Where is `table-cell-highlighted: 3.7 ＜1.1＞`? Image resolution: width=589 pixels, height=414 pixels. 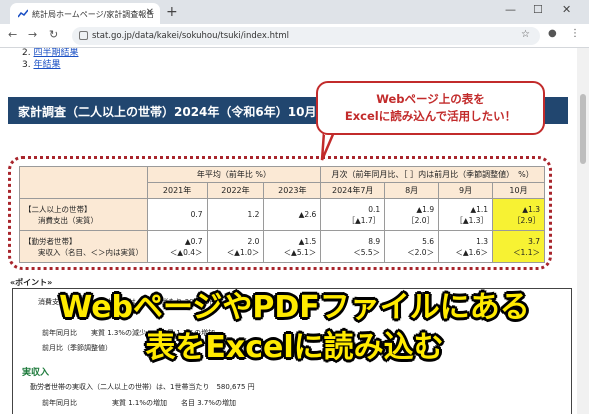 table-cell-highlighted: 3.7 ＜1.1＞ is located at coordinates (518, 246).